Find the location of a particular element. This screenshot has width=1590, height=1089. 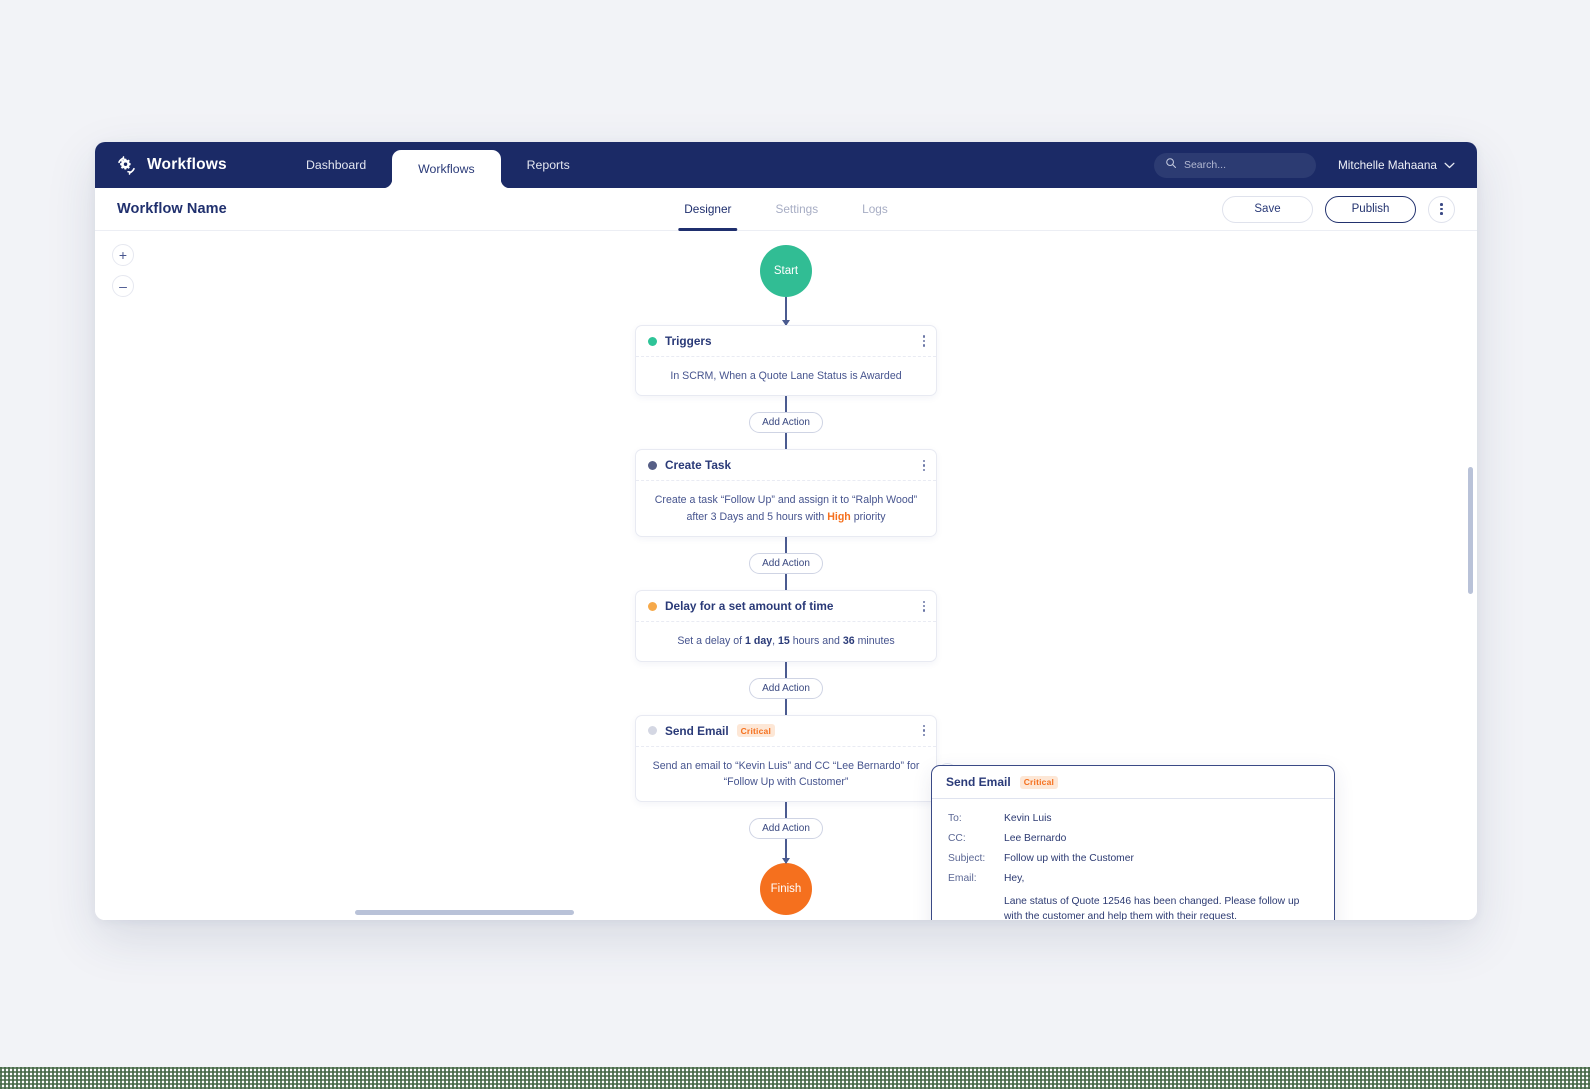

connector-add-3-to-send-email is located at coordinates (786, 706).